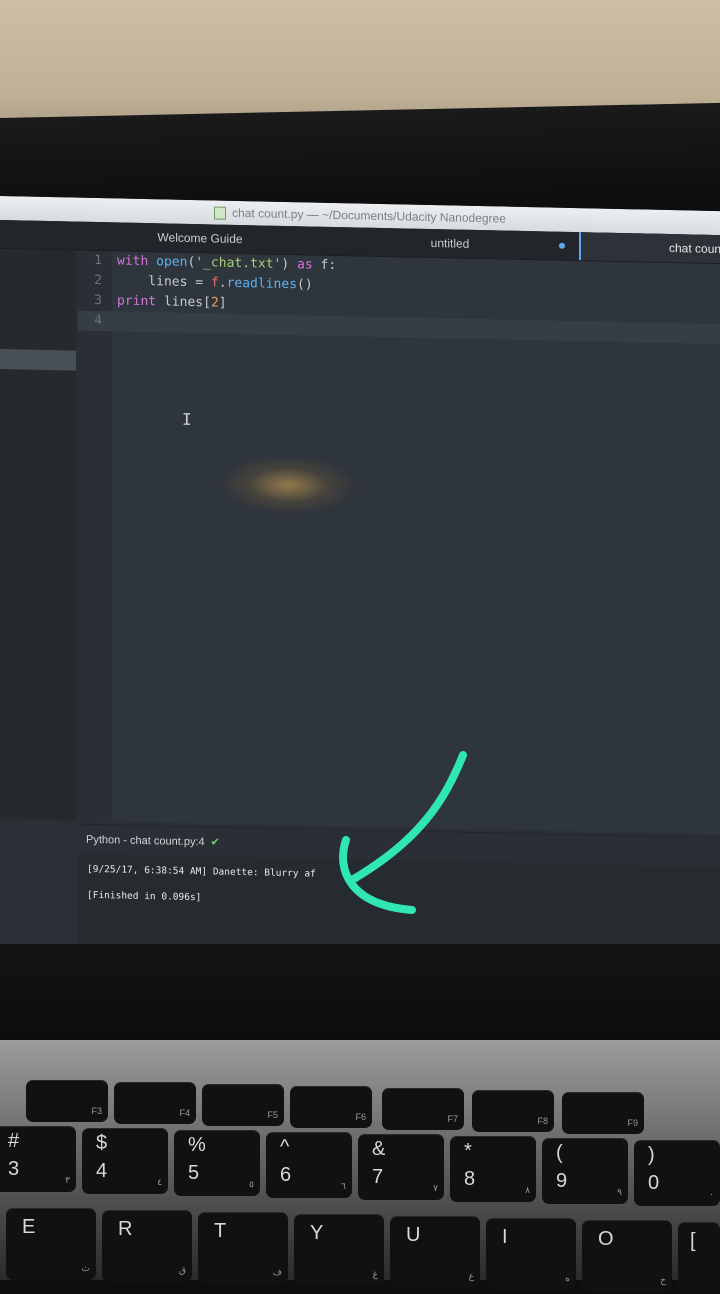 This screenshot has height=1294, width=720. Describe the element at coordinates (699, 1258) in the screenshot. I see `key-bracket: [` at that location.